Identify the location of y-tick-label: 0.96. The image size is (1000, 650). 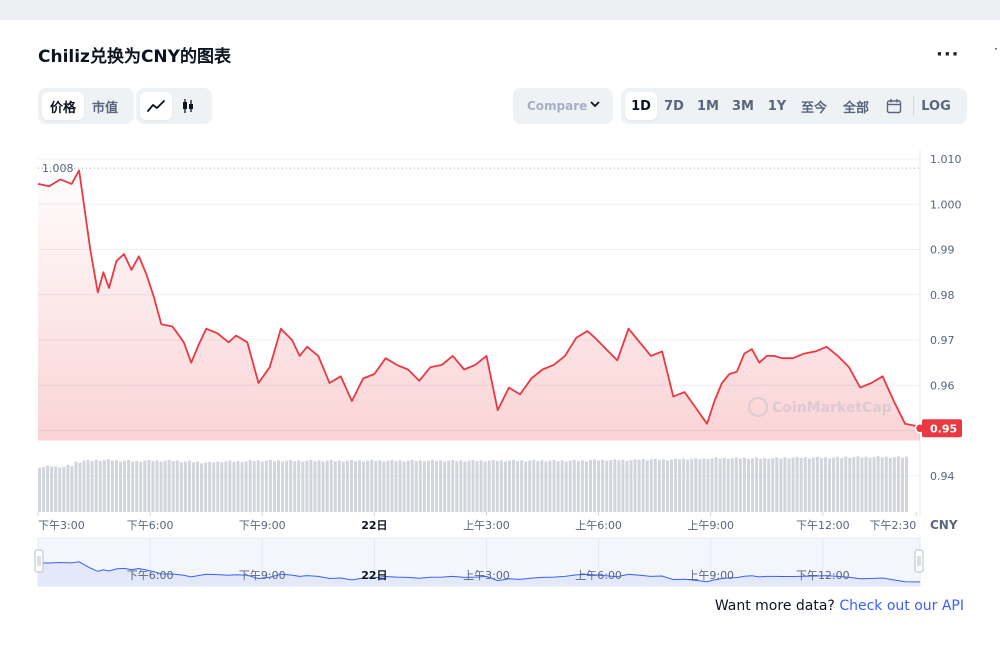
(942, 385).